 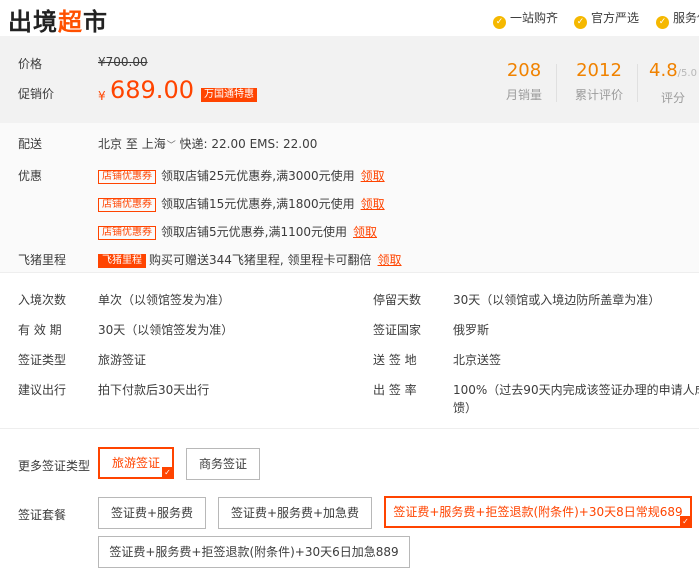 I want to click on stat-value: 2012, so click(x=599, y=70).